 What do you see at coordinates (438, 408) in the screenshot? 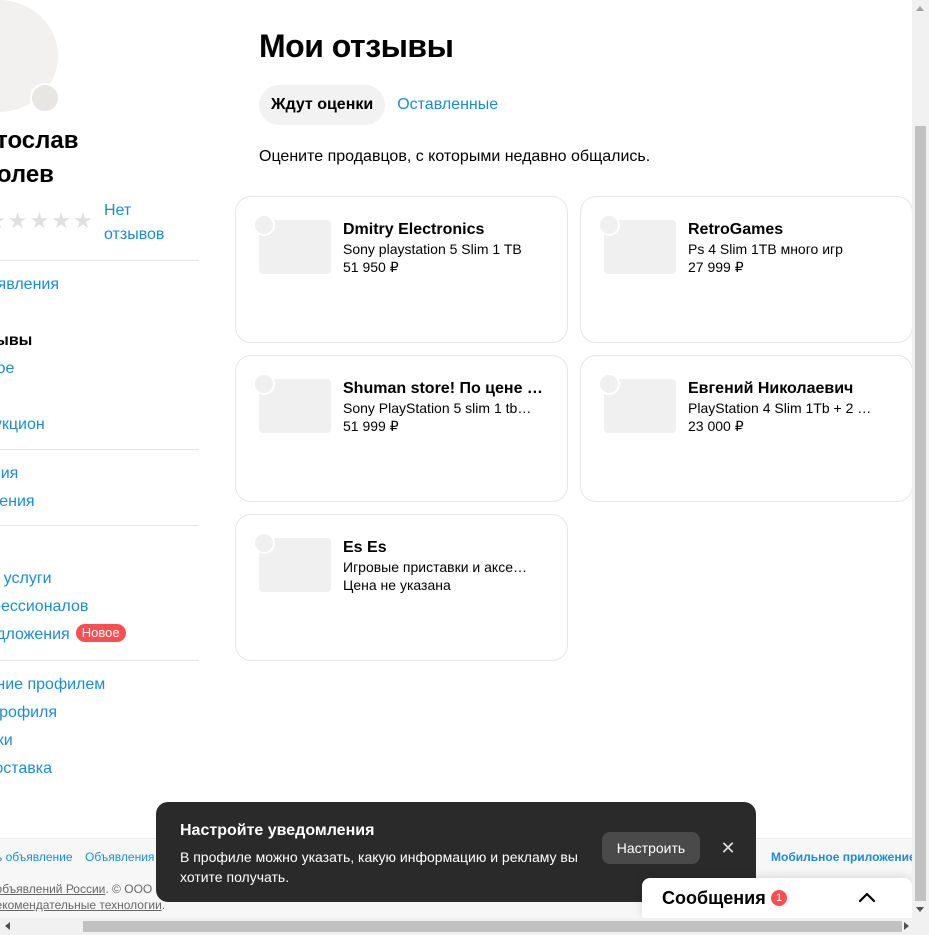
I see `item-title: Sony PlayStation 5 slim 1 tb новая` at bounding box center [438, 408].